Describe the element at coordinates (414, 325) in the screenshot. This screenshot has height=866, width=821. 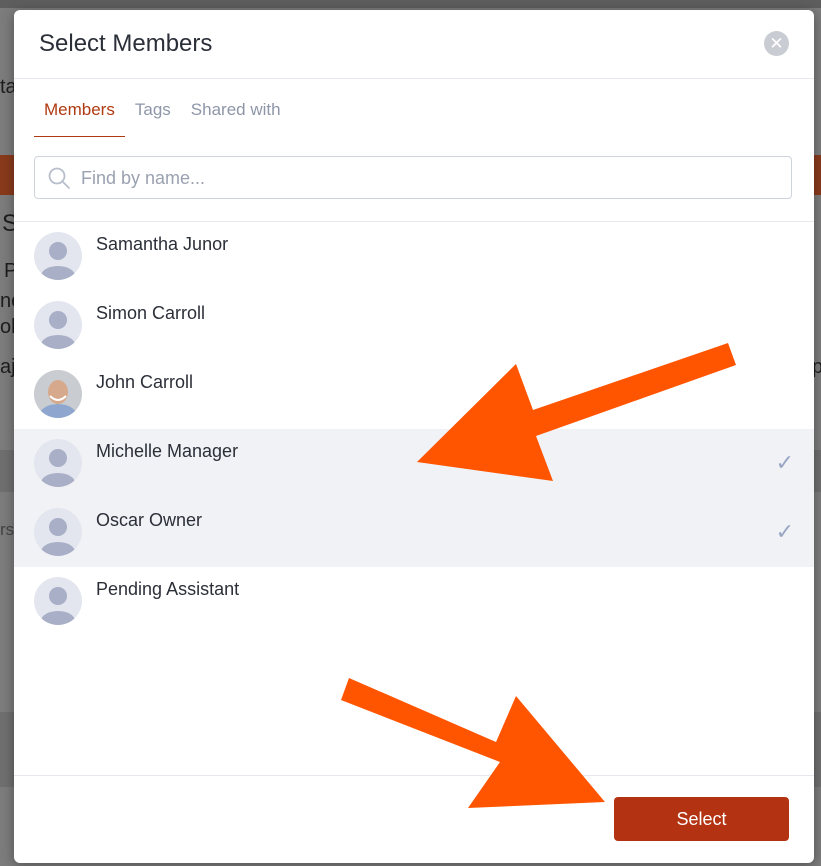
I see `member-row: Simon Carroll` at that location.